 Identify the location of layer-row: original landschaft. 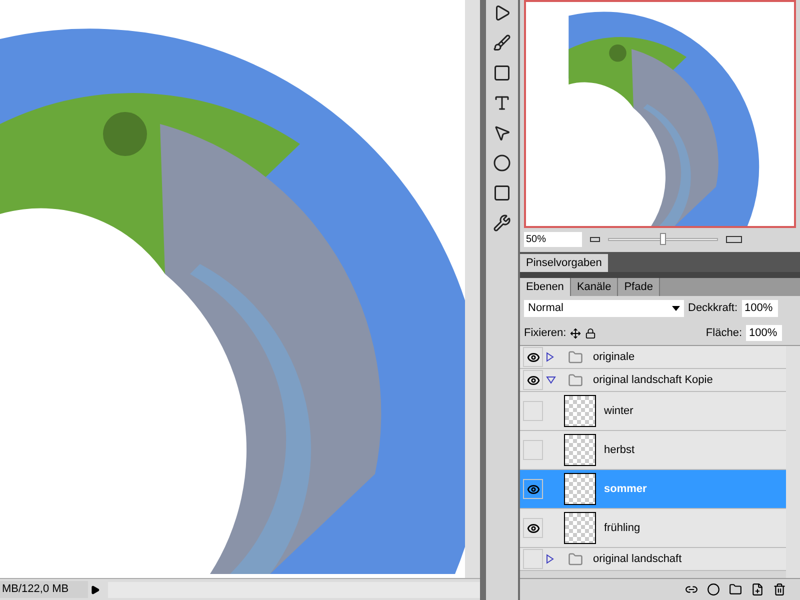
(653, 559).